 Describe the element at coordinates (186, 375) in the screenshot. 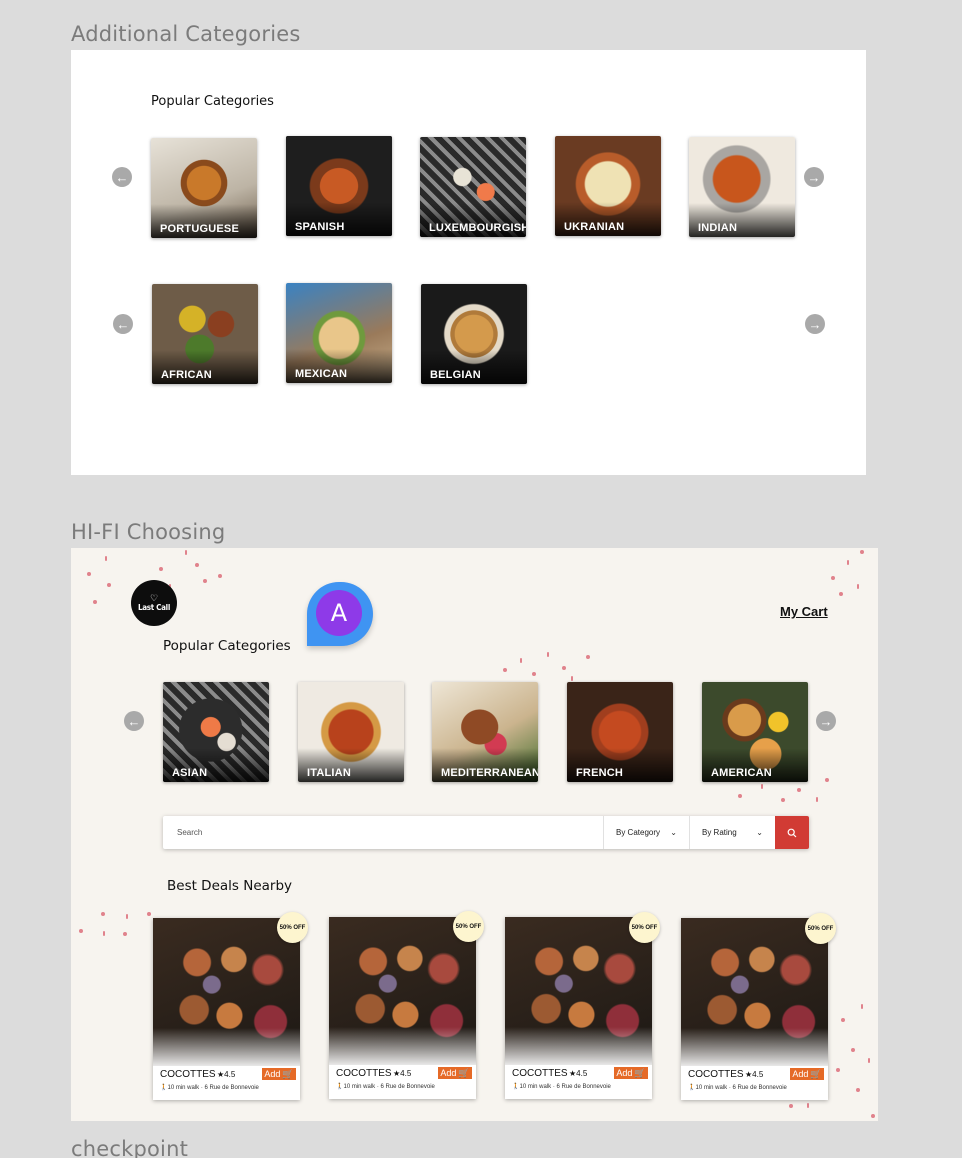

I see `category-label: AFRICAN` at that location.